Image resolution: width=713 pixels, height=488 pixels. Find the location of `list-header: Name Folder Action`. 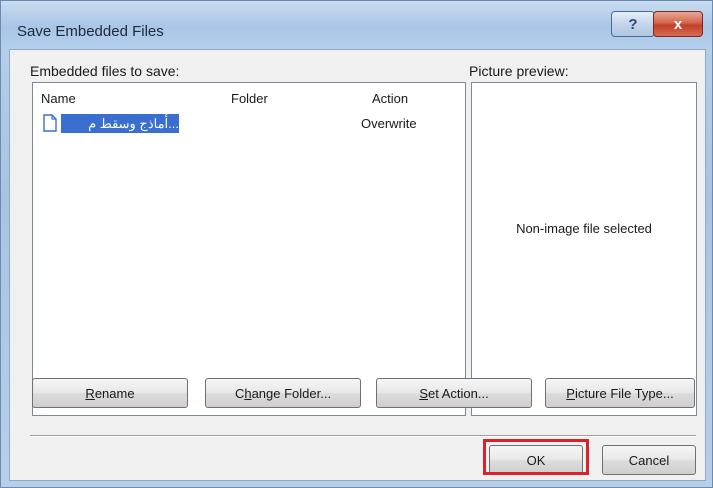

list-header: Name Folder Action is located at coordinates (249, 96).